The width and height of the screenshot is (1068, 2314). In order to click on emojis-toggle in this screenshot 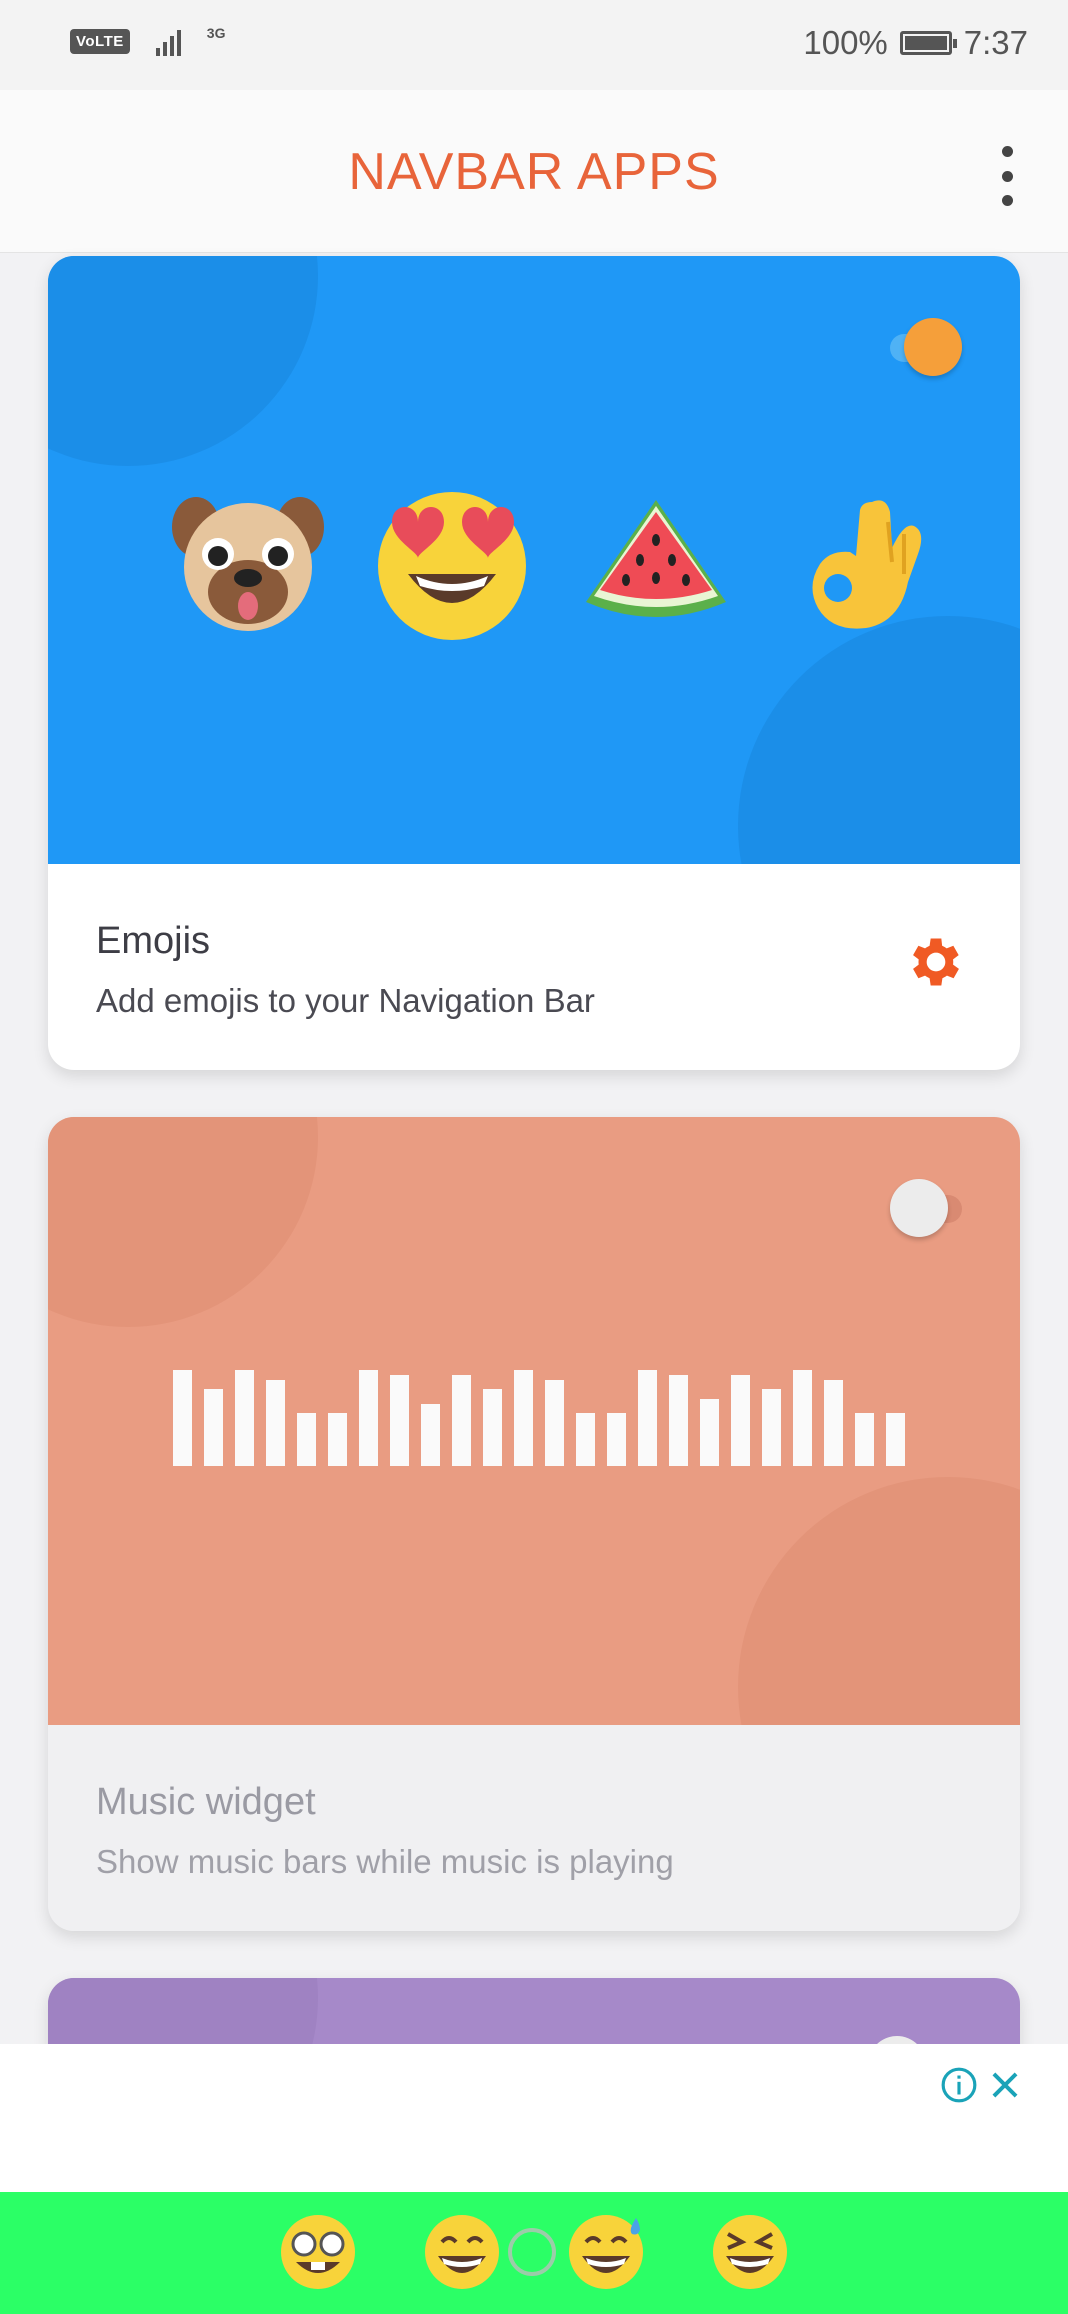, I will do `click(926, 345)`.